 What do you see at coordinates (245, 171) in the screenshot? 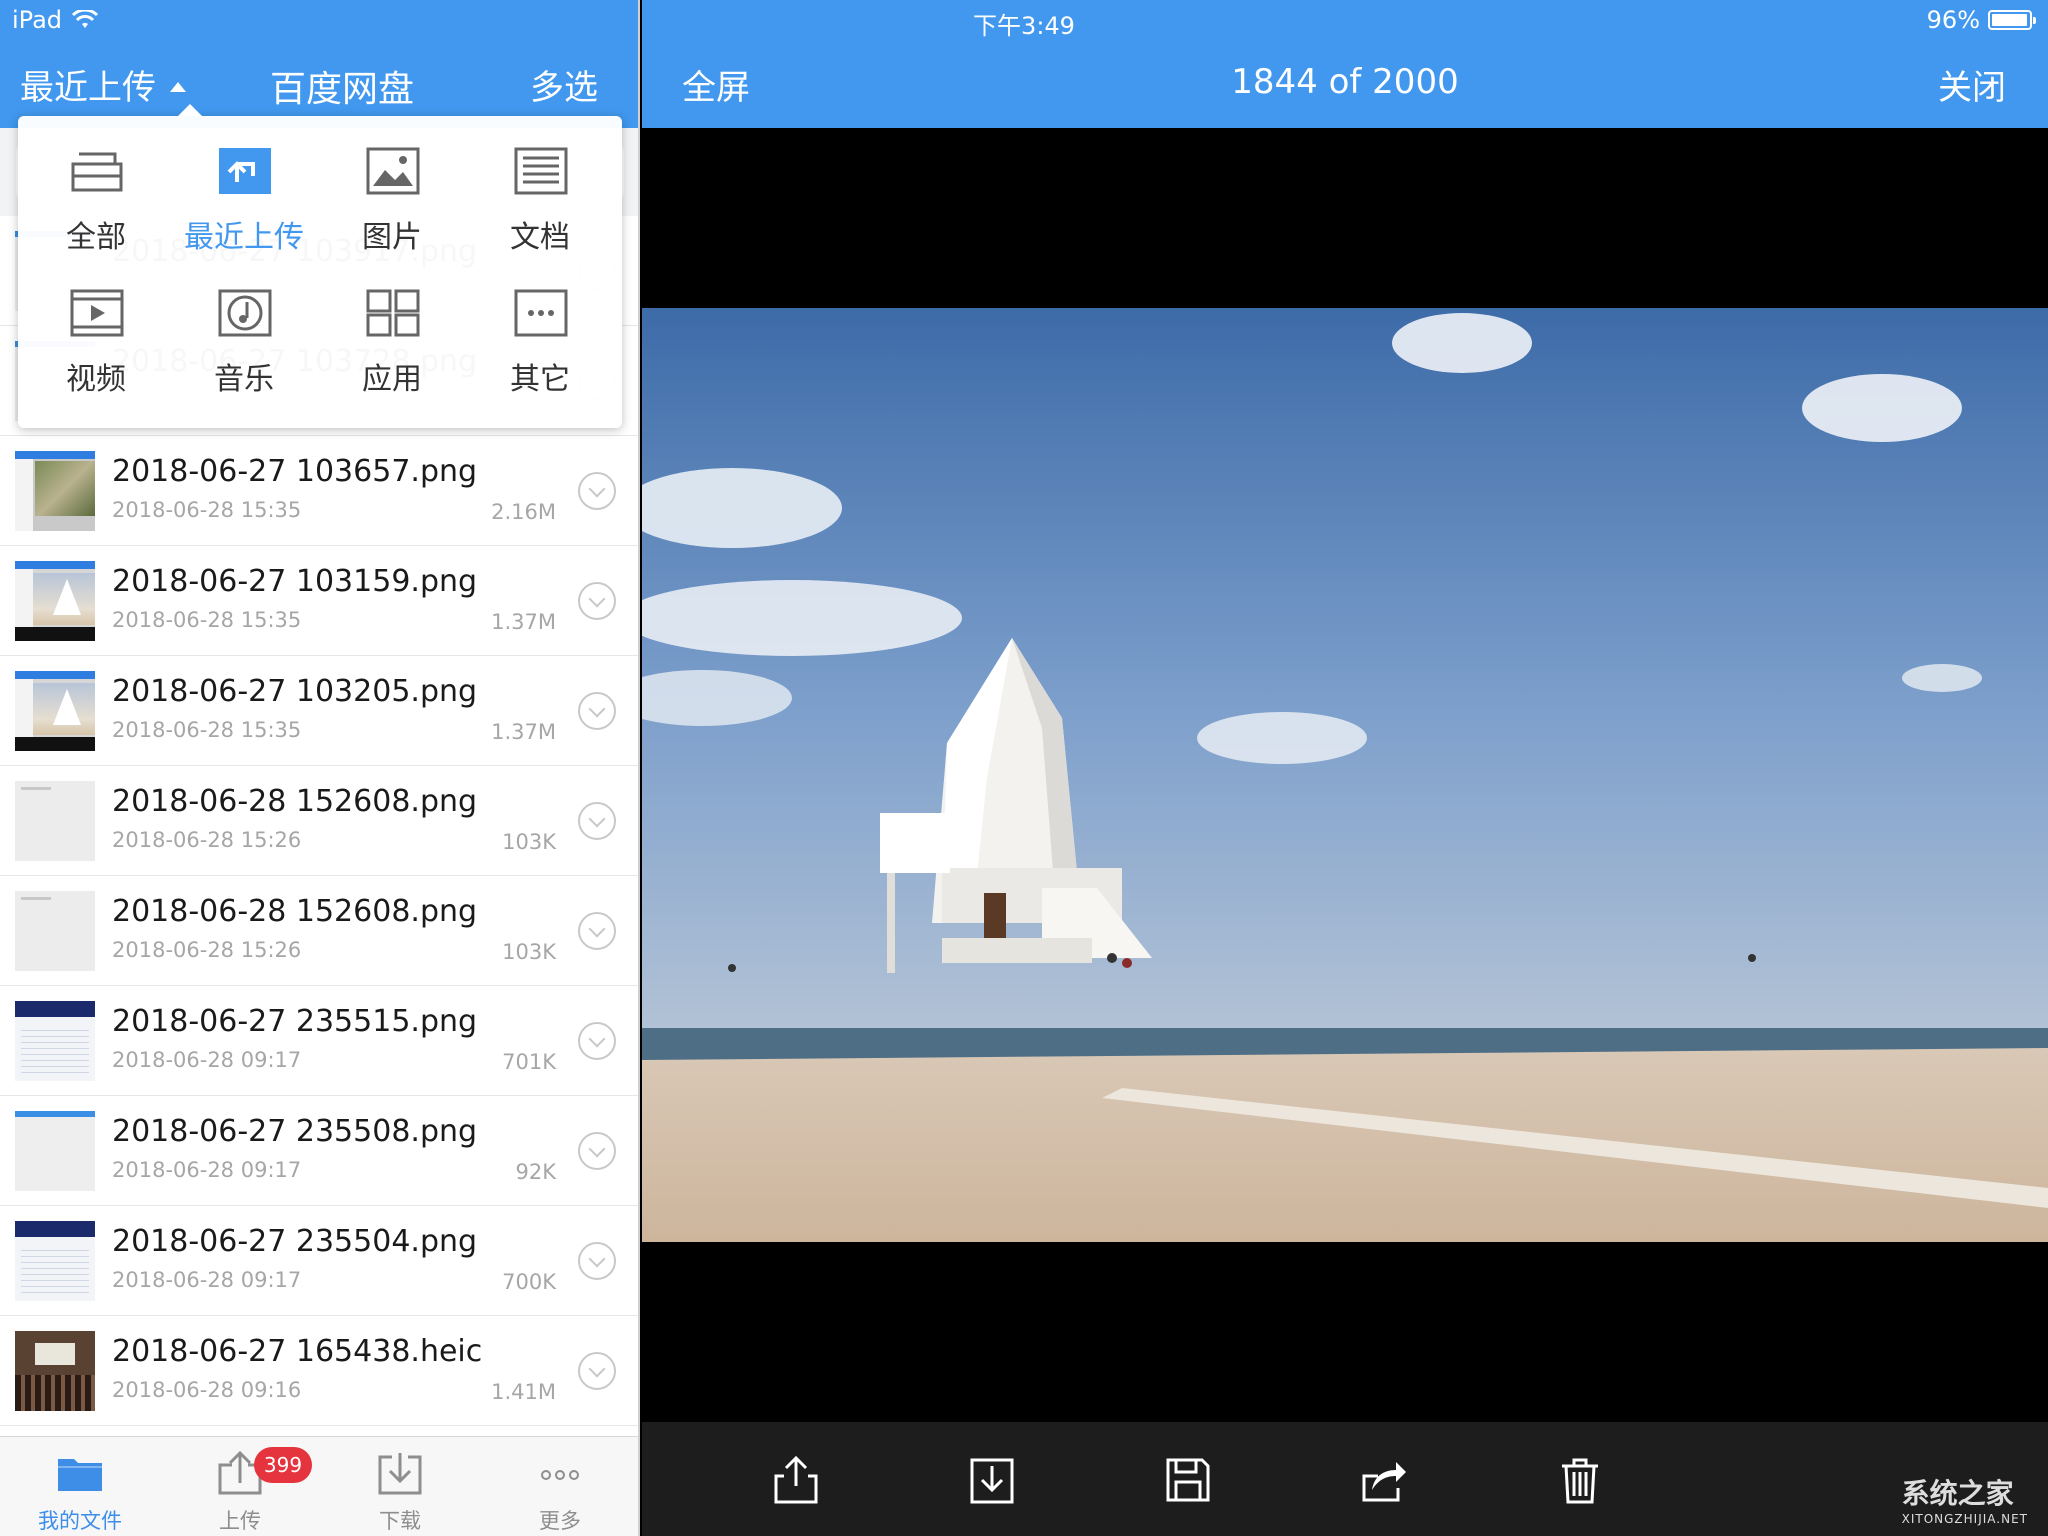
I see `upload-icon` at bounding box center [245, 171].